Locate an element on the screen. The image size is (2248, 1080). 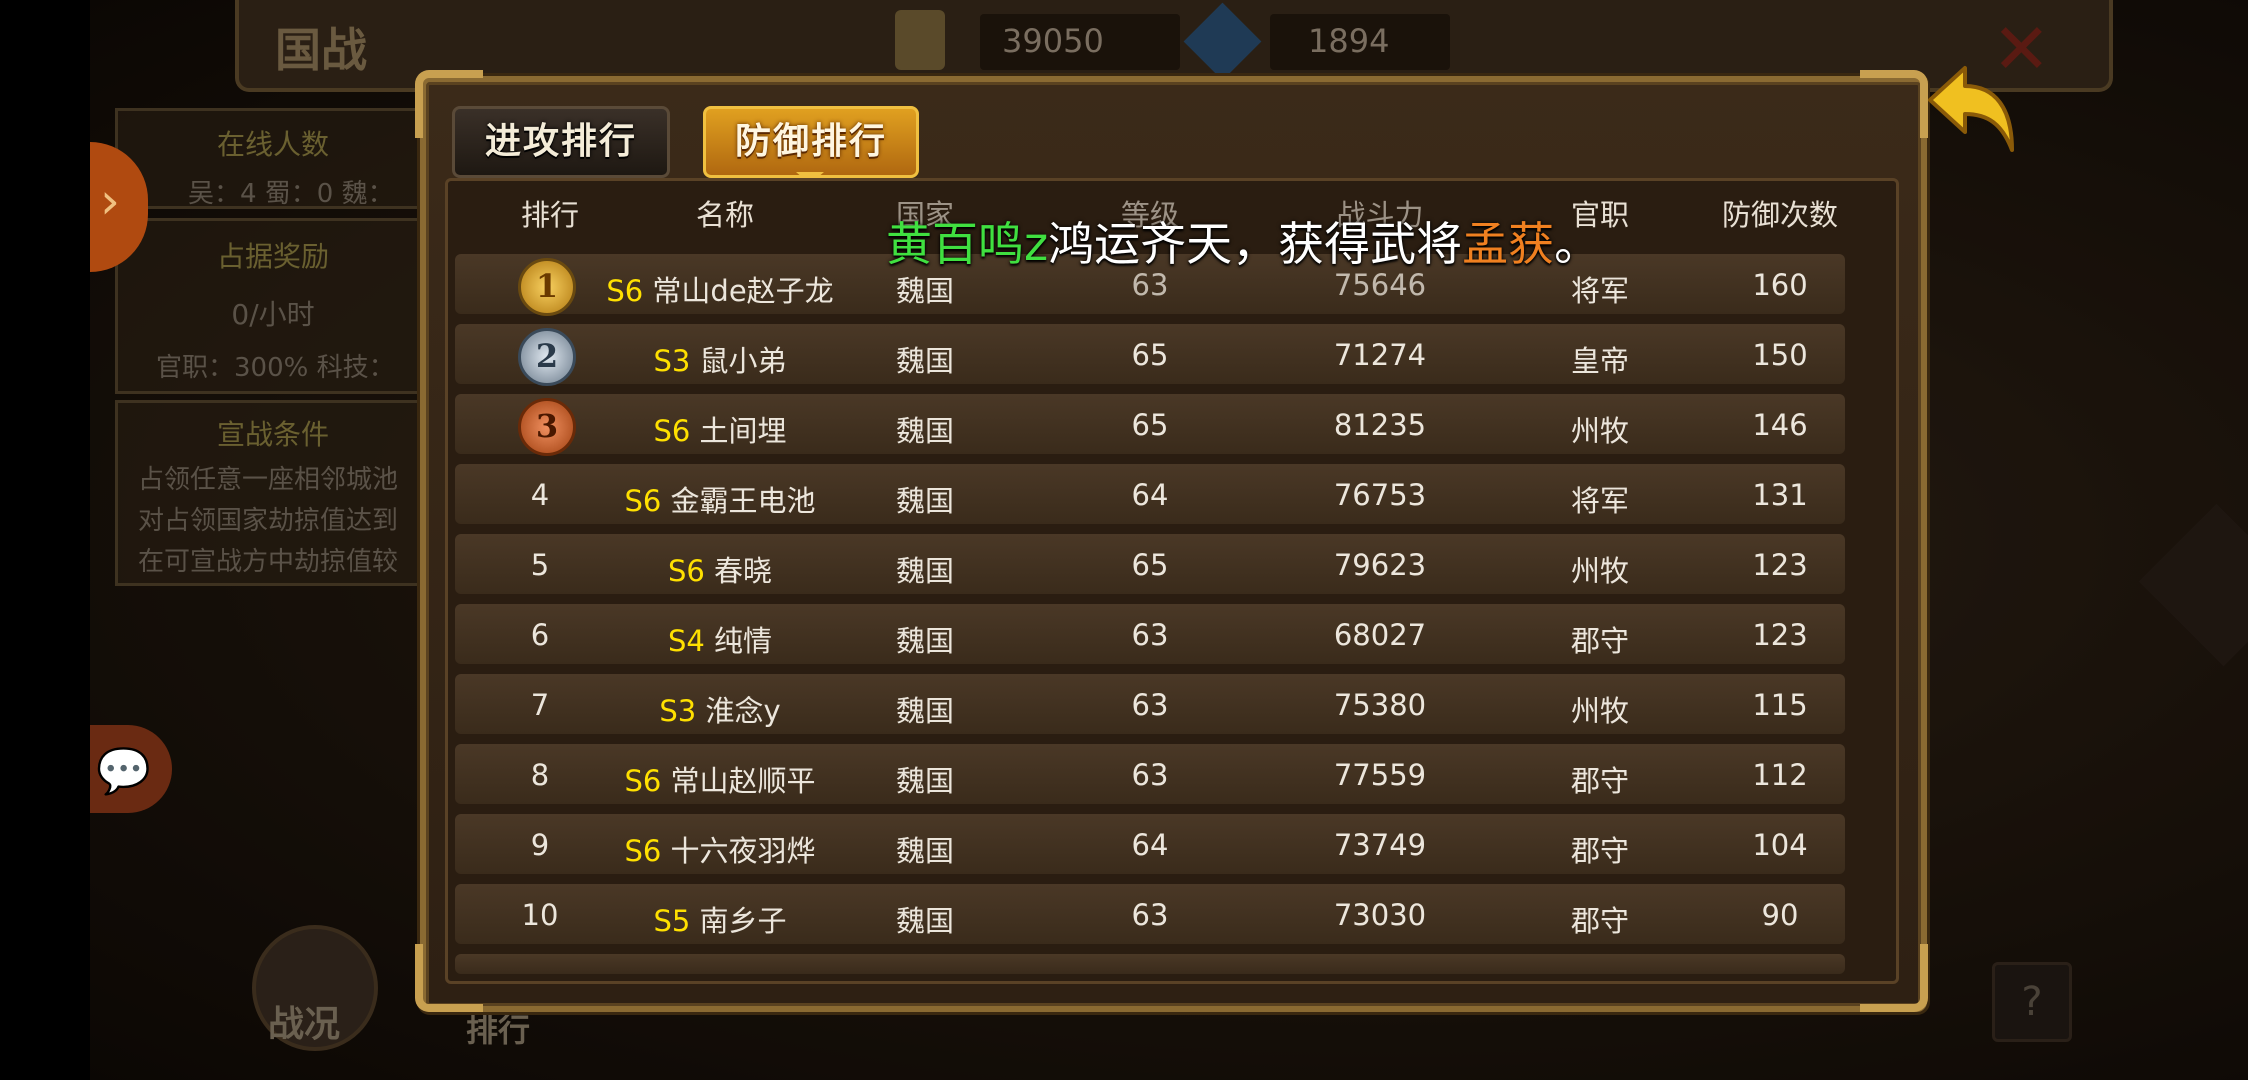
page-title: 国战 is located at coordinates (321, 50).